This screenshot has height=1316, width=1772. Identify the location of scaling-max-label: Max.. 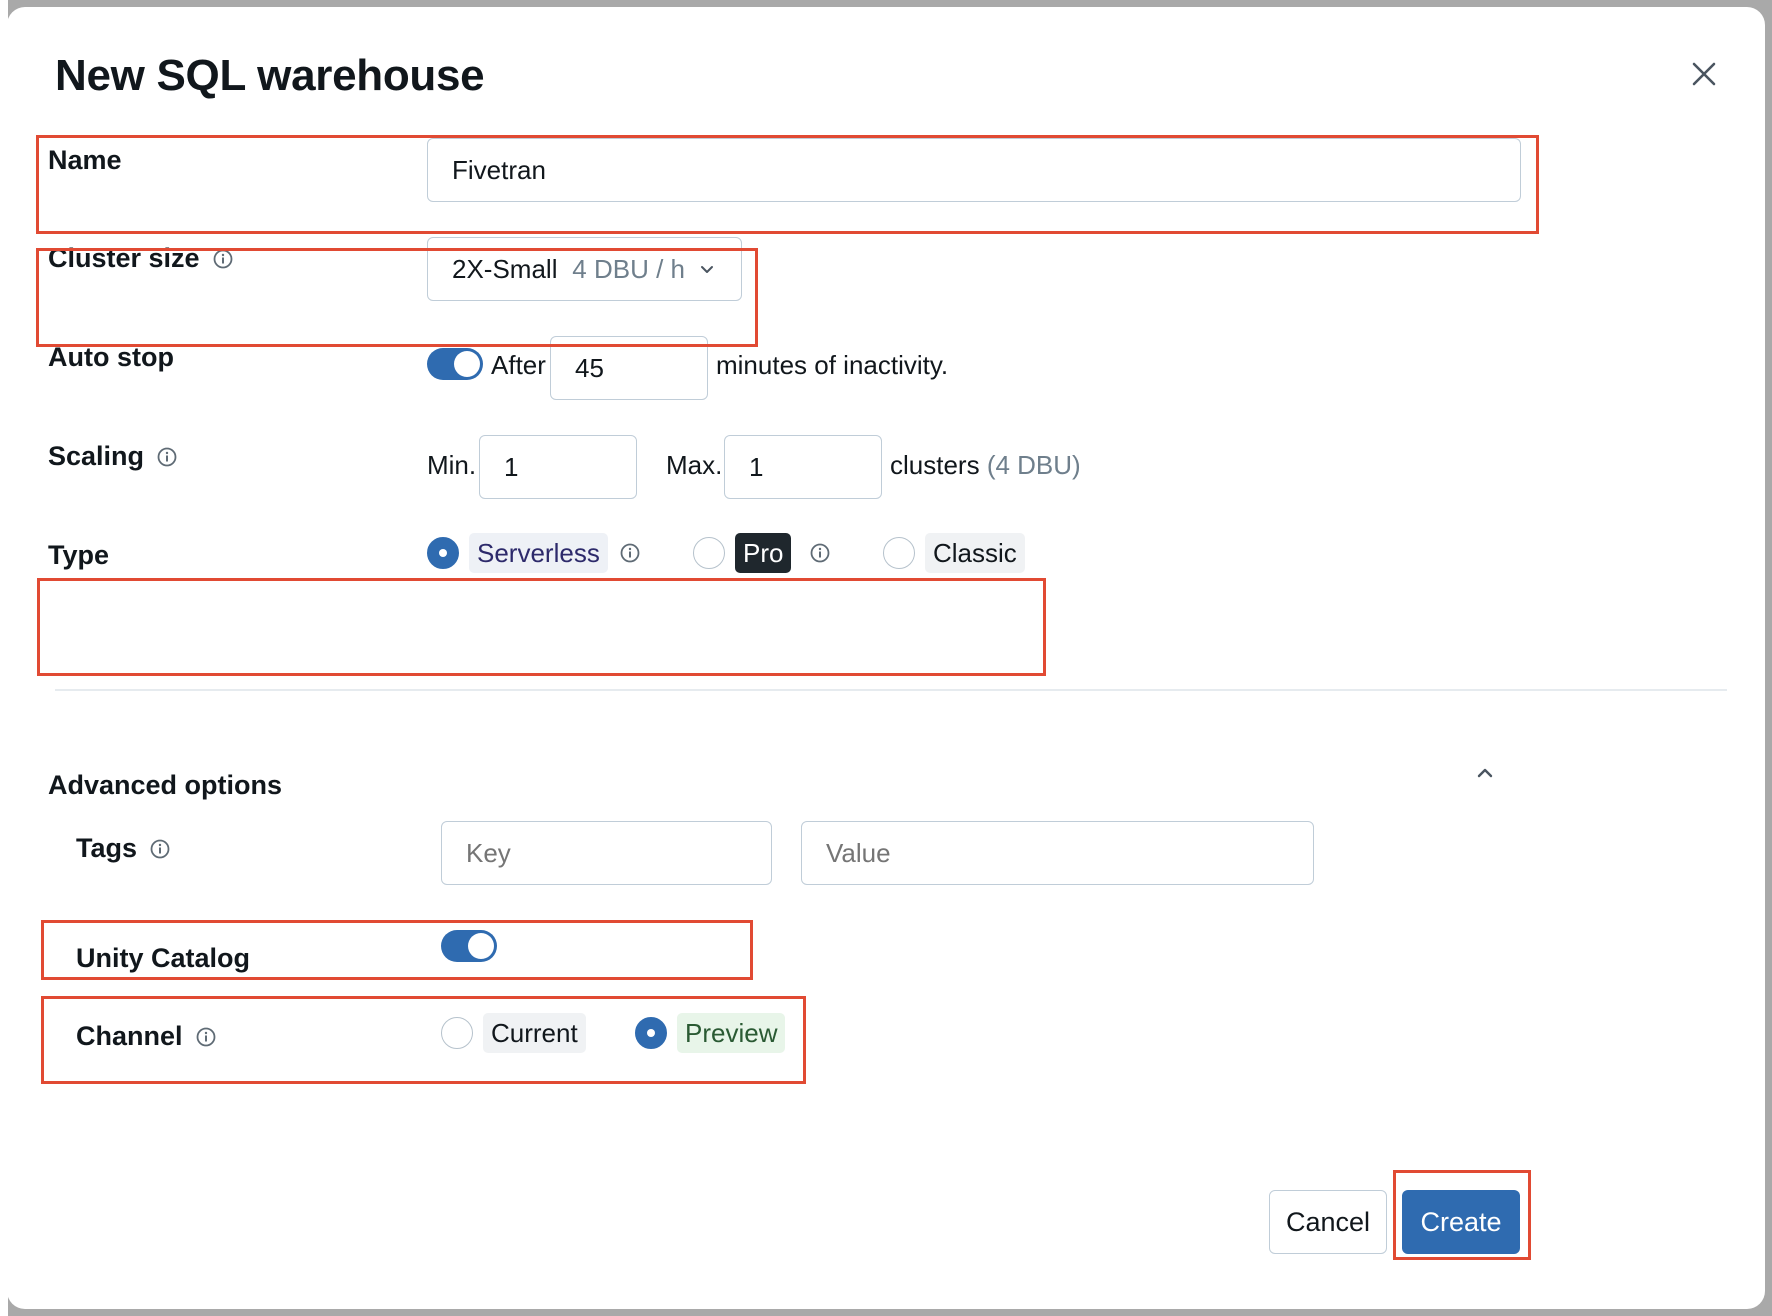
(694, 465).